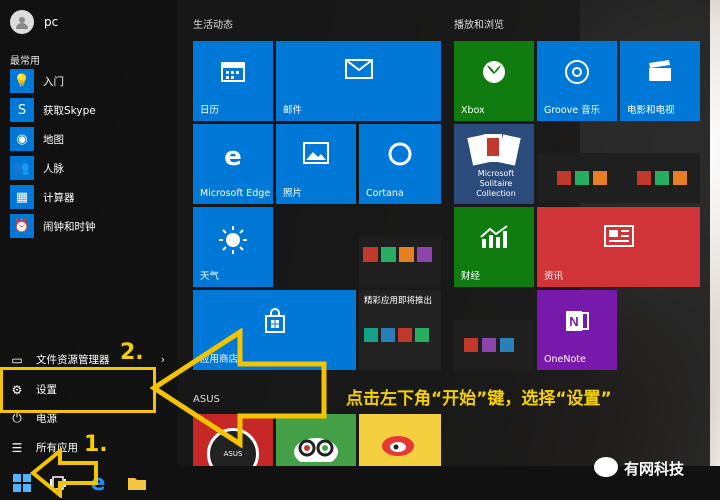 The height and width of the screenshot is (500, 720). I want to click on tile-label: 电影和电视, so click(651, 110).